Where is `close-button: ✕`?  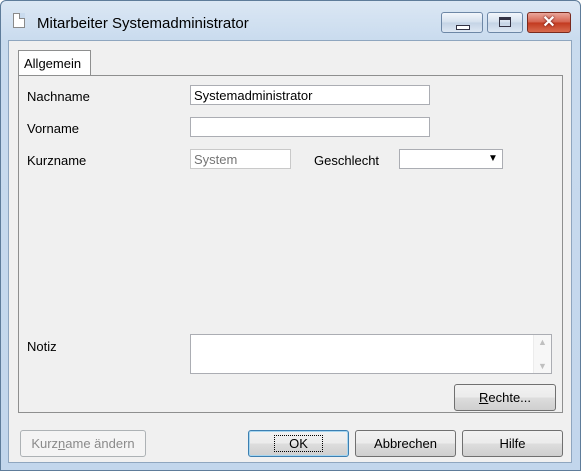
close-button: ✕ is located at coordinates (549, 22).